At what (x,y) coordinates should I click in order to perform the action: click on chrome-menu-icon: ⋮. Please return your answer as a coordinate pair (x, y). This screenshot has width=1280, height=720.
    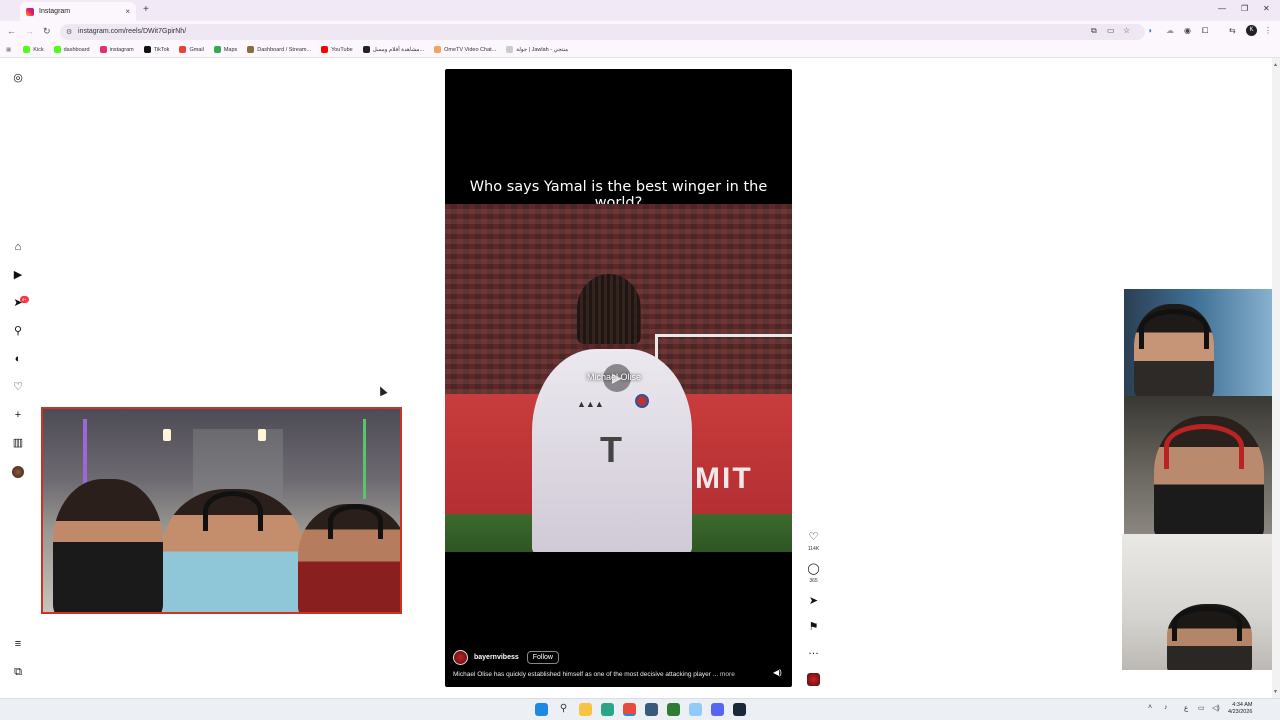
    Looking at the image, I should click on (1268, 30).